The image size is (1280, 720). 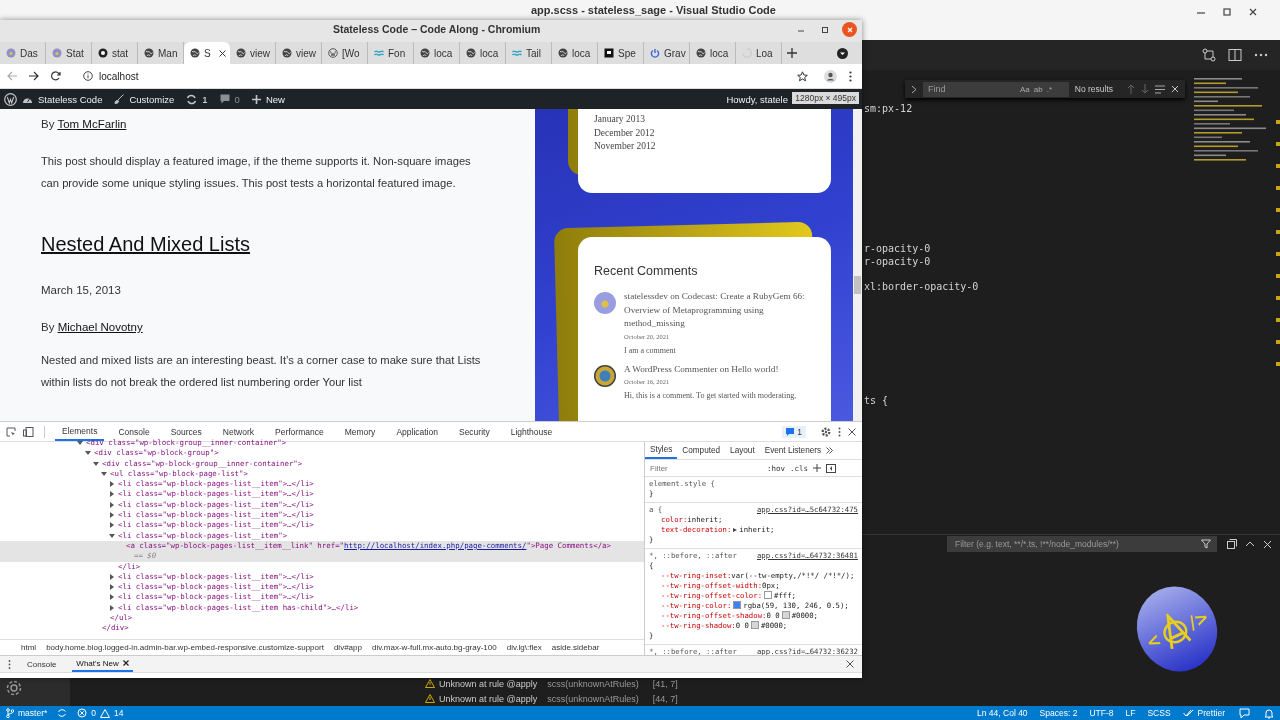 I want to click on chevron-up-icon, so click(x=1250, y=544).